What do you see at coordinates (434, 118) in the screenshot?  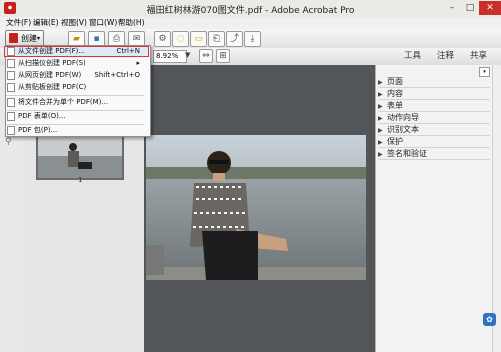 I see `panel-section-action-wizard: ▶ 动作向导` at bounding box center [434, 118].